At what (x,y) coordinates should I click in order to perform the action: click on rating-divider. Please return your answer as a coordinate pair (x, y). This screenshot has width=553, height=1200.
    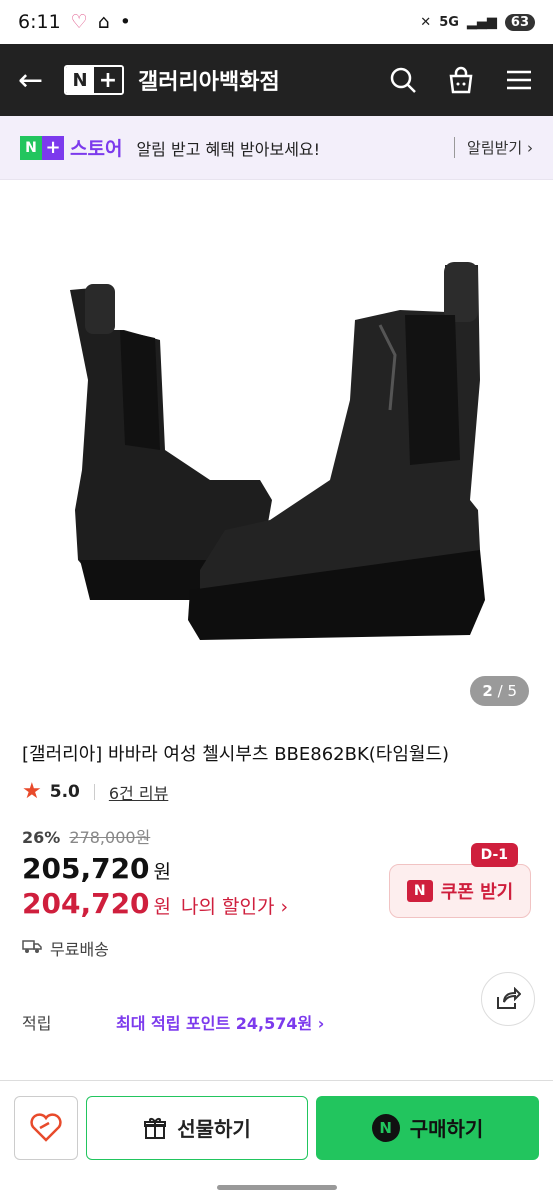
    Looking at the image, I should click on (94, 791).